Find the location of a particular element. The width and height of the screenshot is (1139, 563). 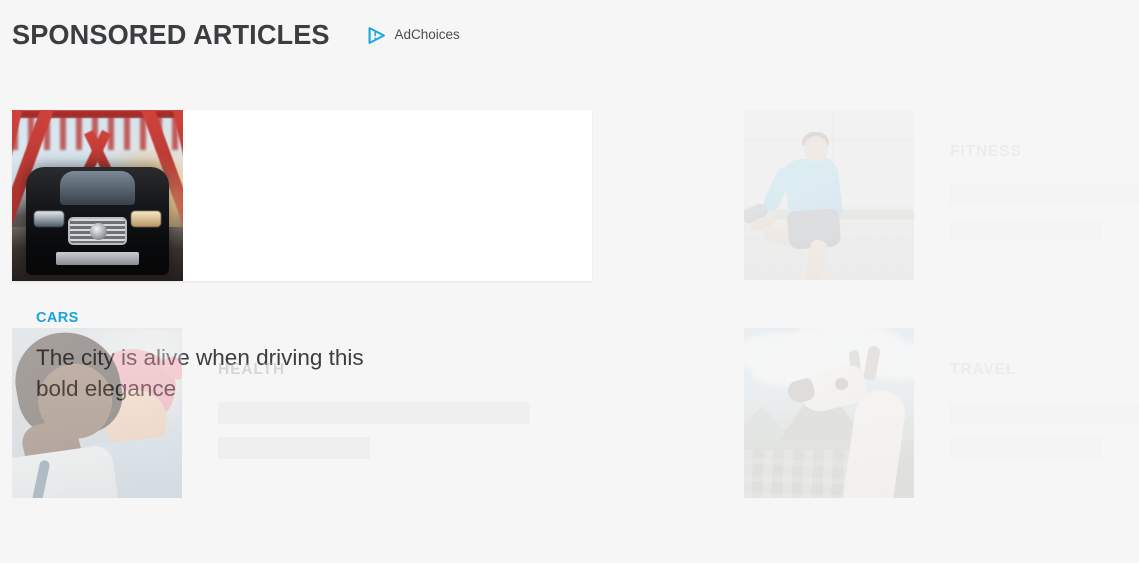

runner-photo is located at coordinates (829, 195).